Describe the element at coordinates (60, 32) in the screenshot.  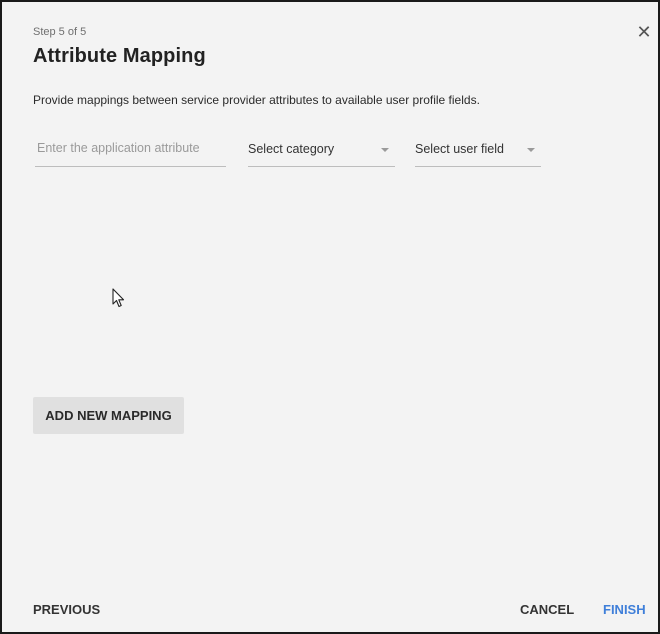
I see `step-indicator: Step 5 of 5` at that location.